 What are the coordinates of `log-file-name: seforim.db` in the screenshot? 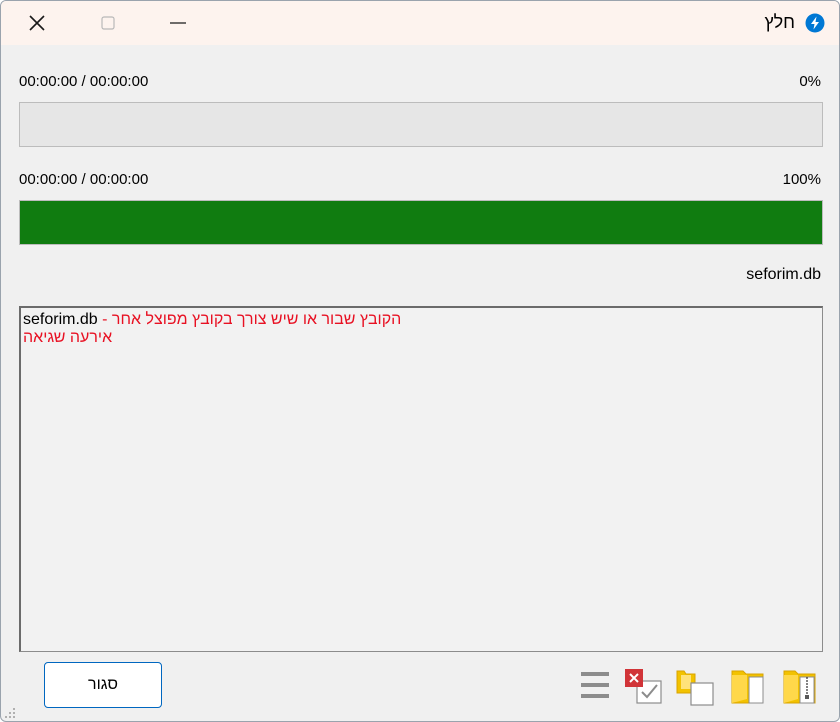 It's located at (60, 319).